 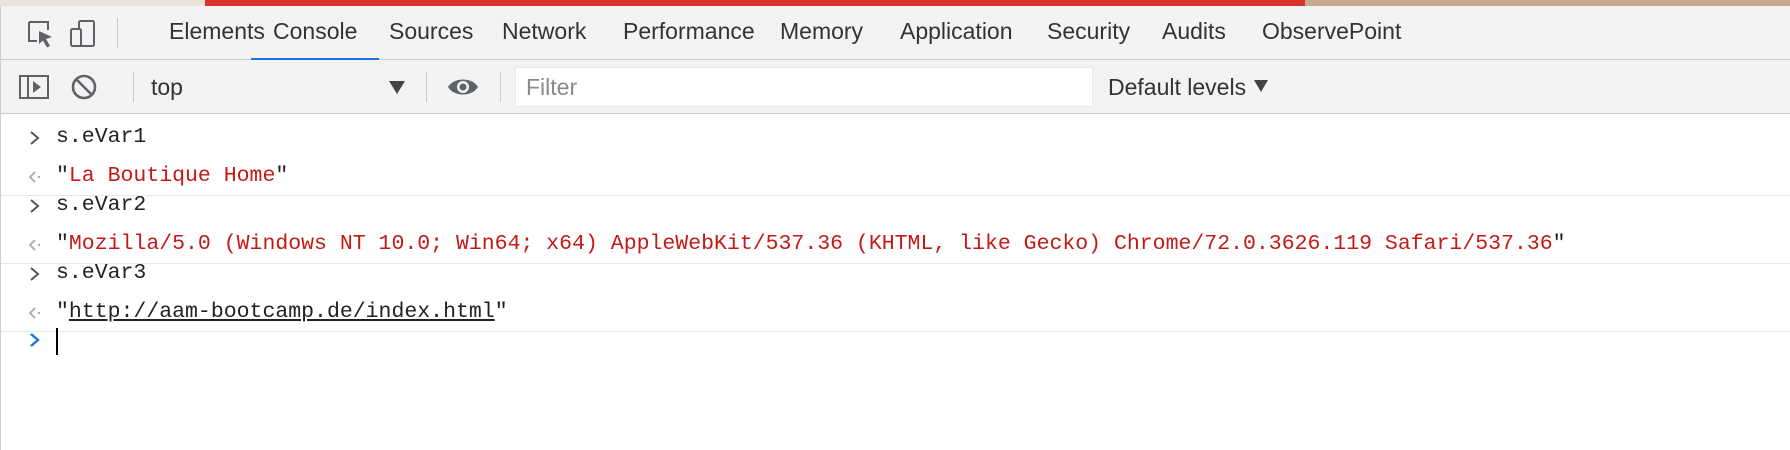 I want to click on console-input-row: s.eVar1, so click(x=895, y=137).